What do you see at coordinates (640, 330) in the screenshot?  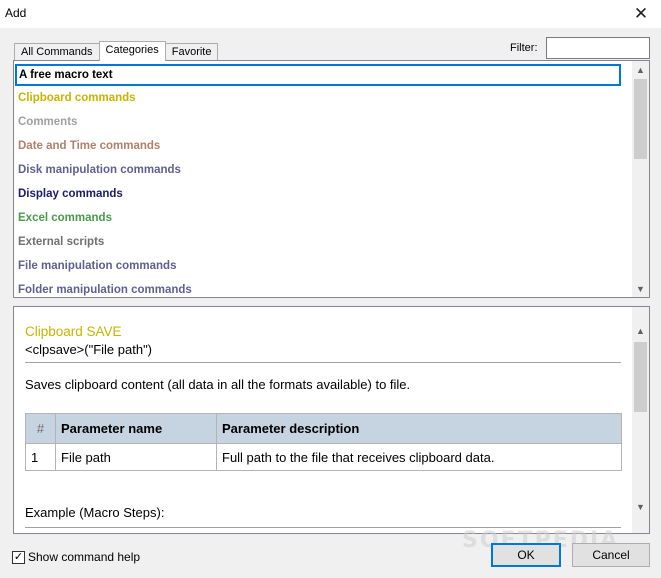 I see `help-scroll-up-arrow-icon: ▲` at bounding box center [640, 330].